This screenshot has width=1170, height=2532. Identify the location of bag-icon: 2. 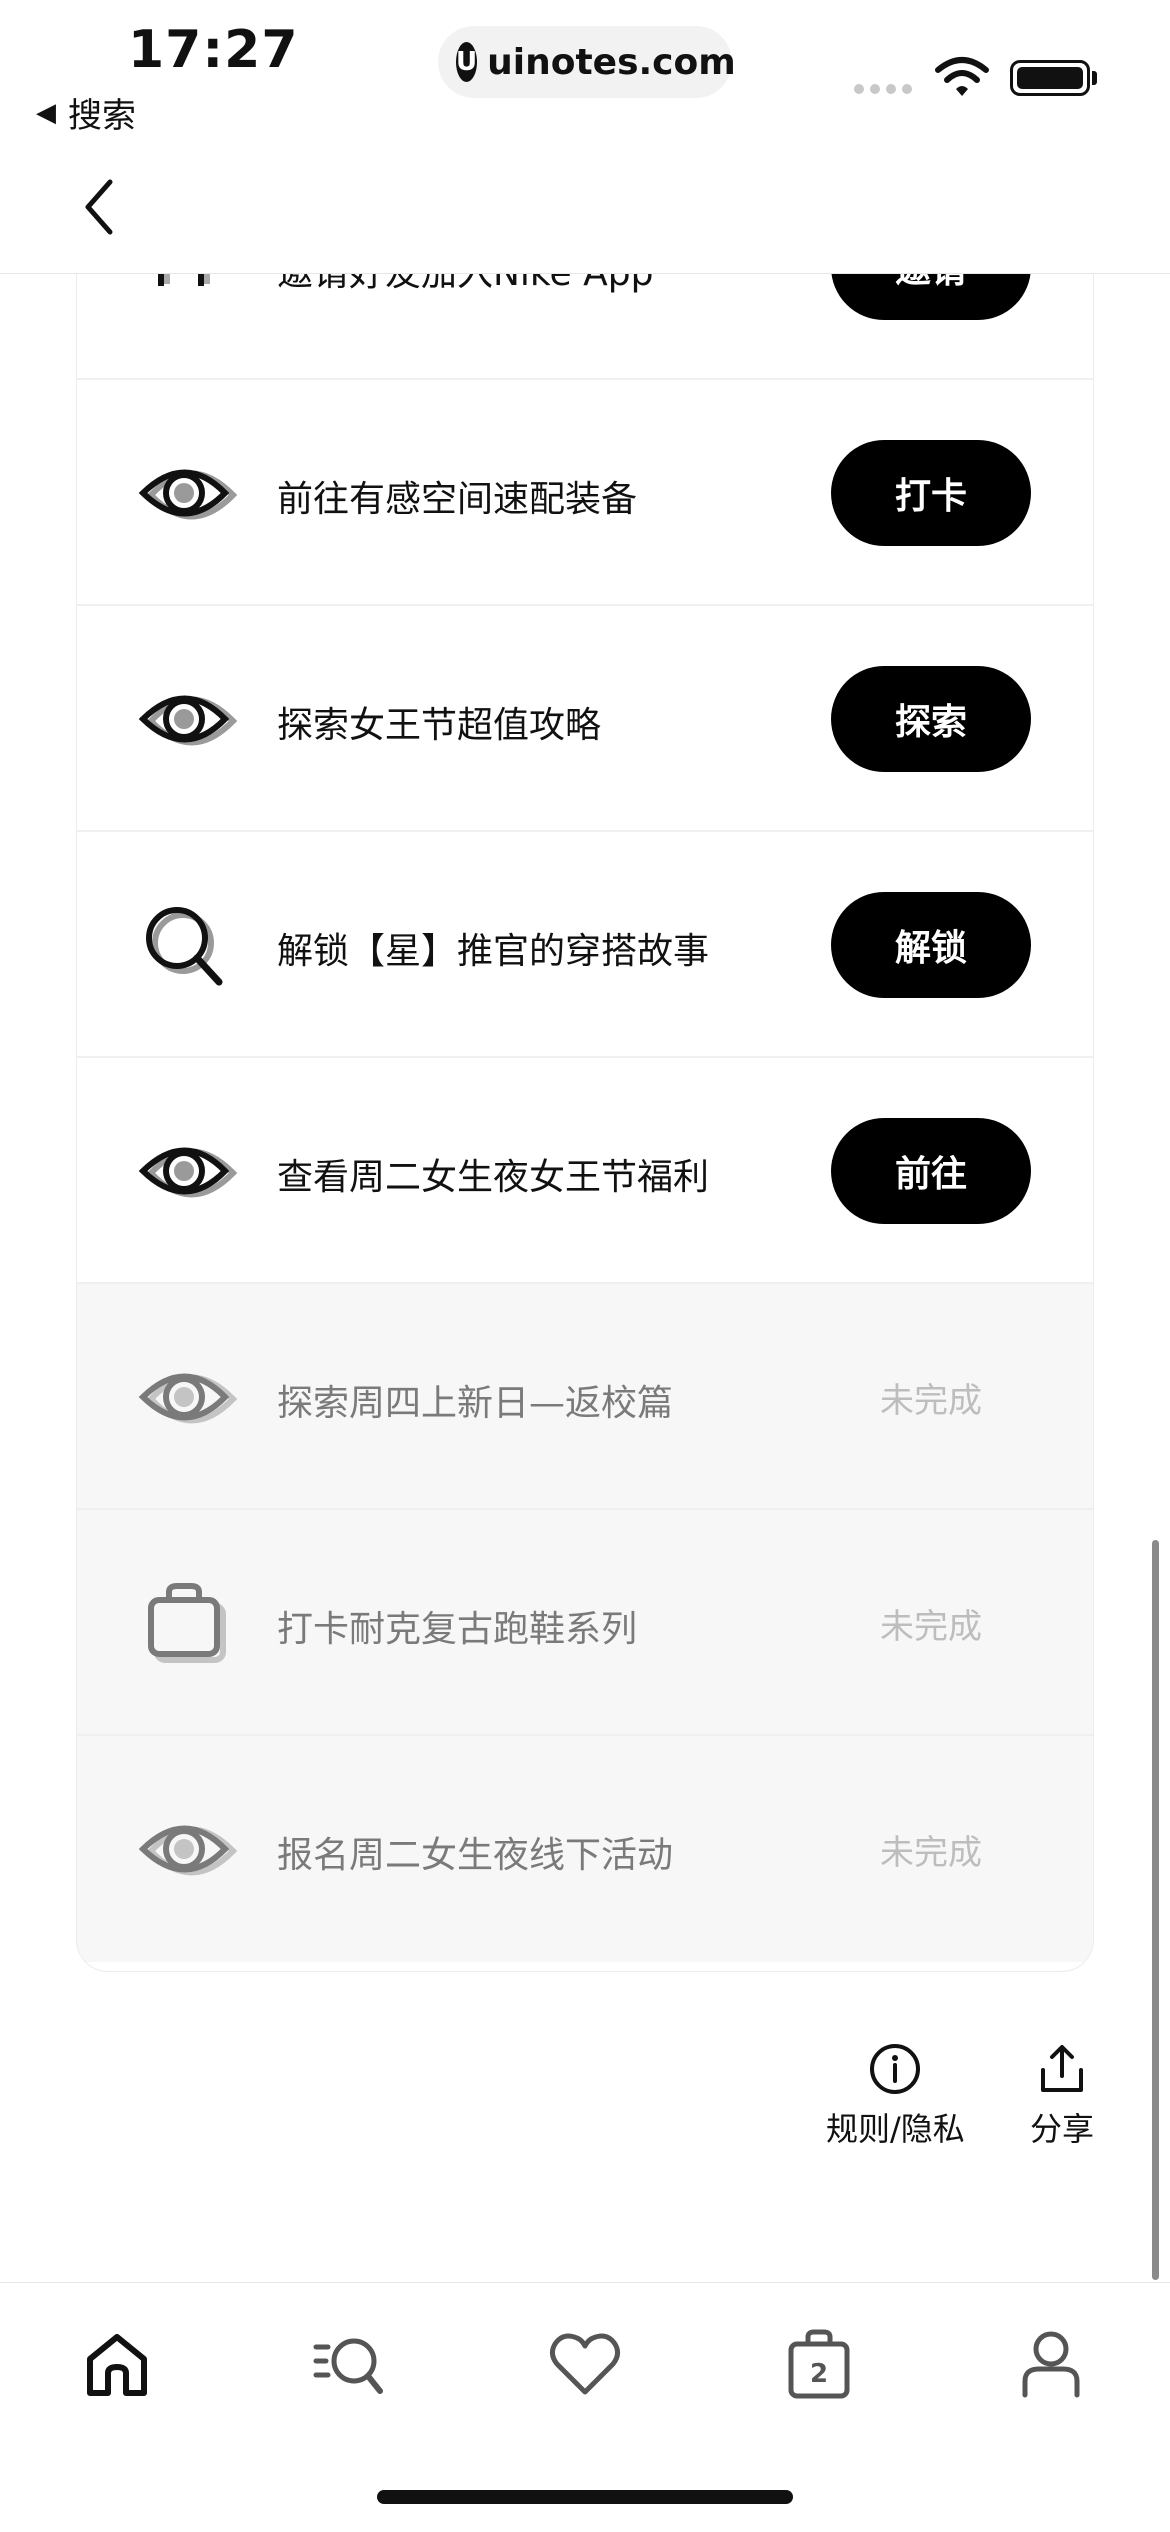
(819, 2364).